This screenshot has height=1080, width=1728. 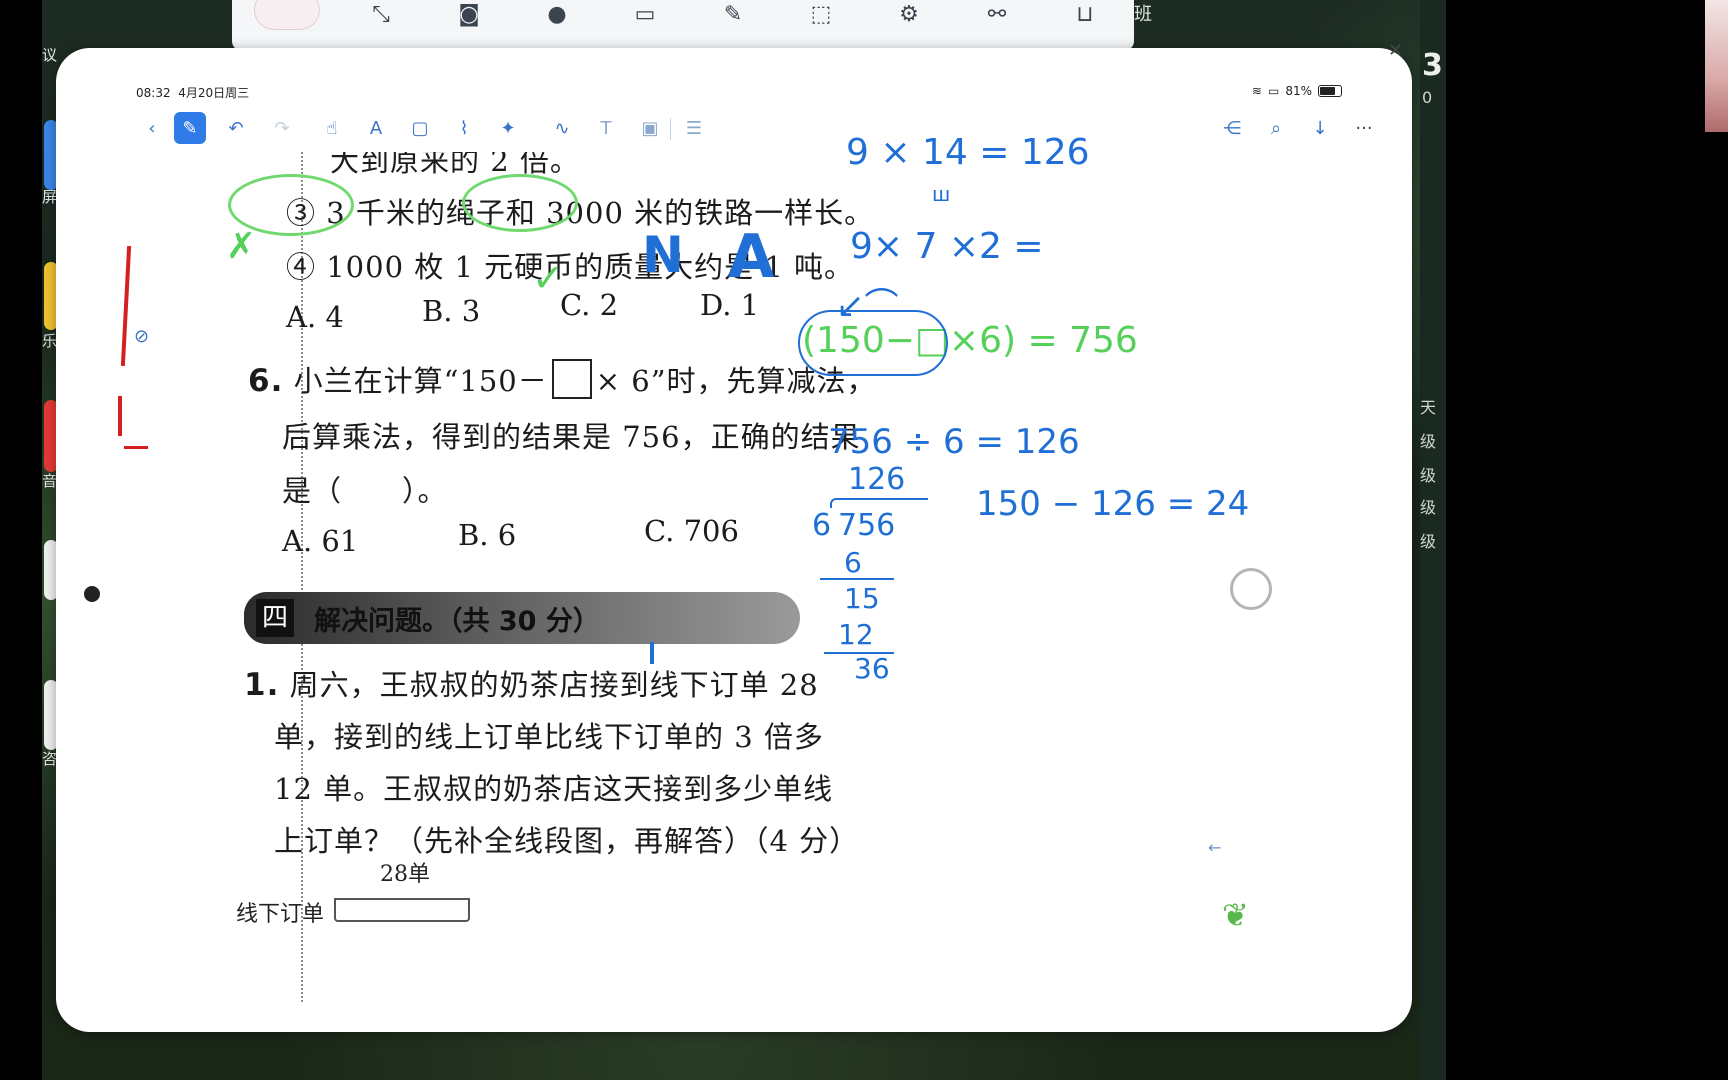 I want to click on blue-n-mark: N, so click(x=663, y=255).